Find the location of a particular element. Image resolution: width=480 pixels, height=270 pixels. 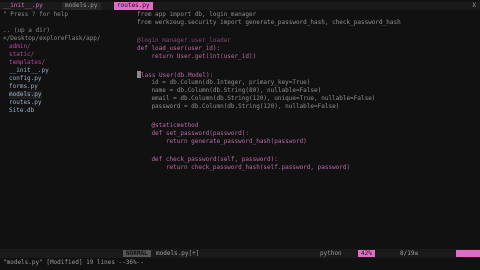

command-line: "models.py" [Modified] 19 lines --36%-- is located at coordinates (73, 263).